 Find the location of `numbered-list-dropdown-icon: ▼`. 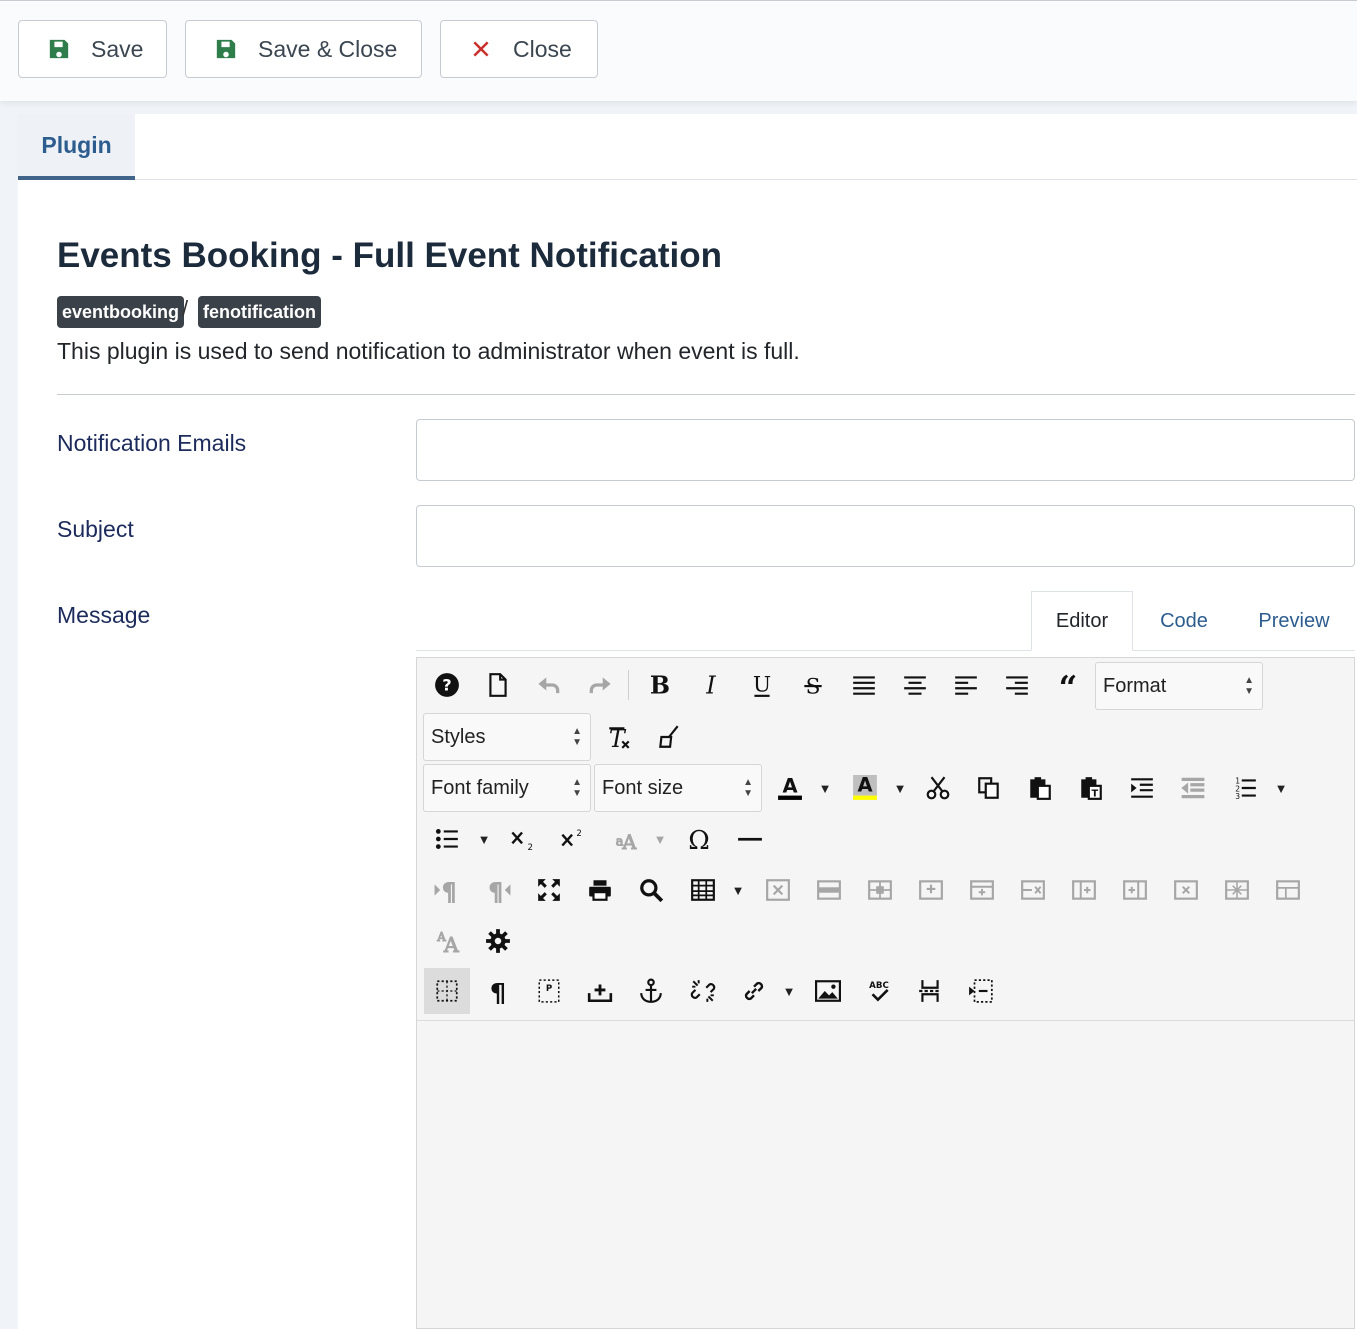

numbered-list-dropdown-icon: ▼ is located at coordinates (1281, 788).